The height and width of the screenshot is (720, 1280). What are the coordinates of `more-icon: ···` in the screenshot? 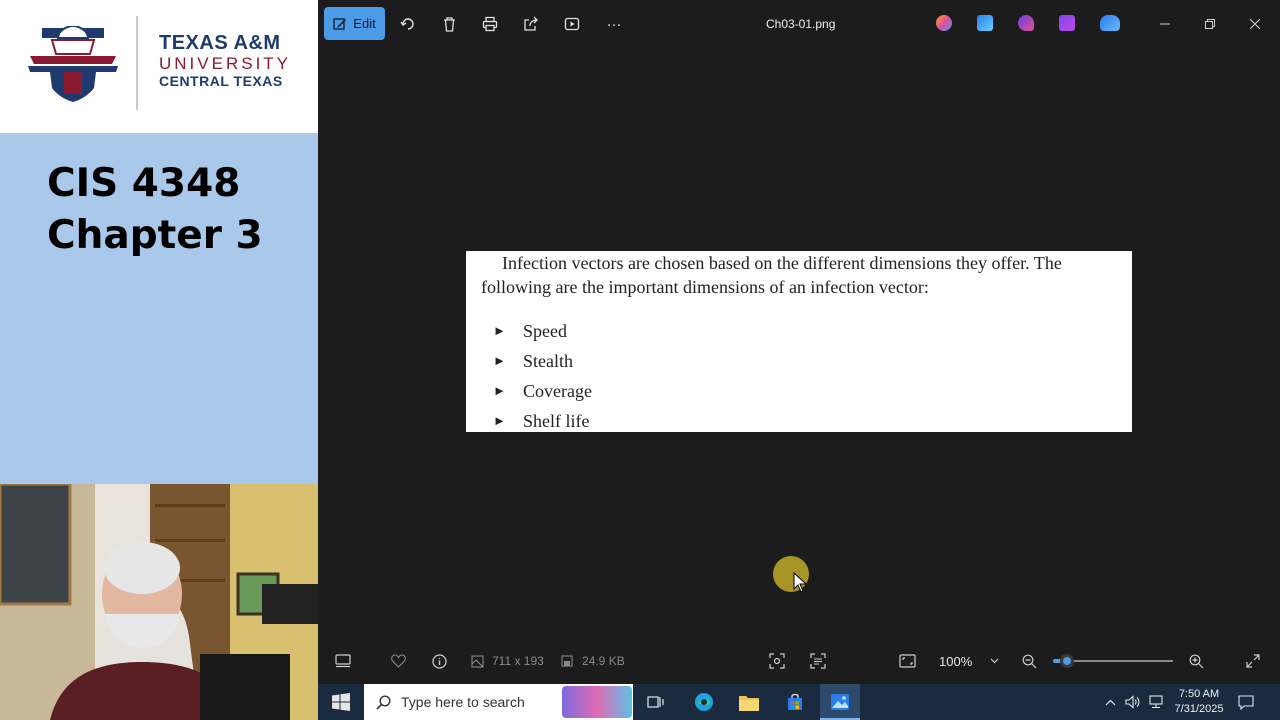 It's located at (614, 24).